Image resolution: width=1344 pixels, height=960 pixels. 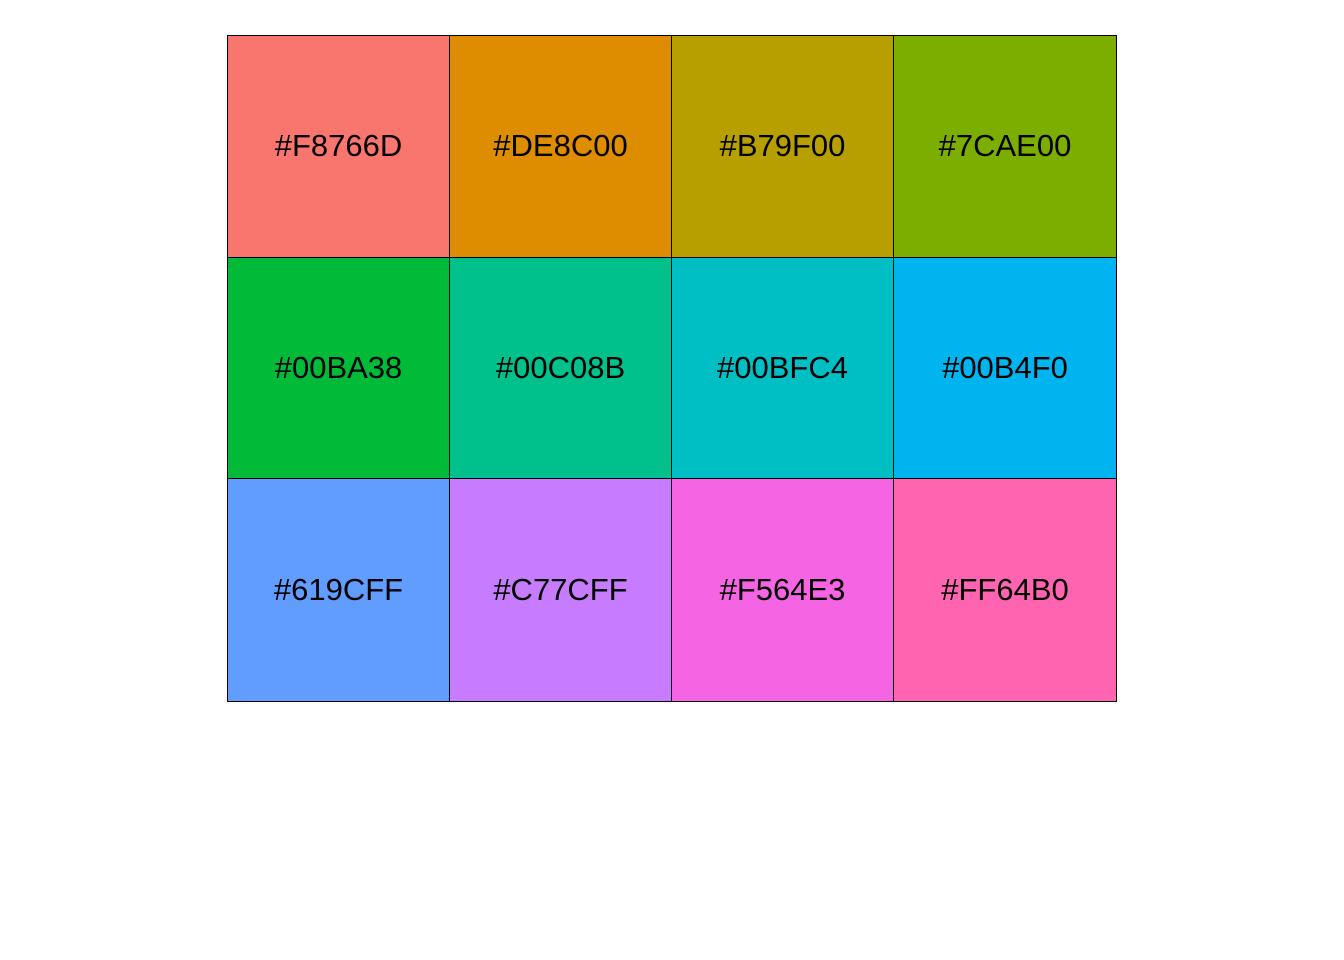 I want to click on swatch-hex-label: #00BA38, so click(x=338, y=367).